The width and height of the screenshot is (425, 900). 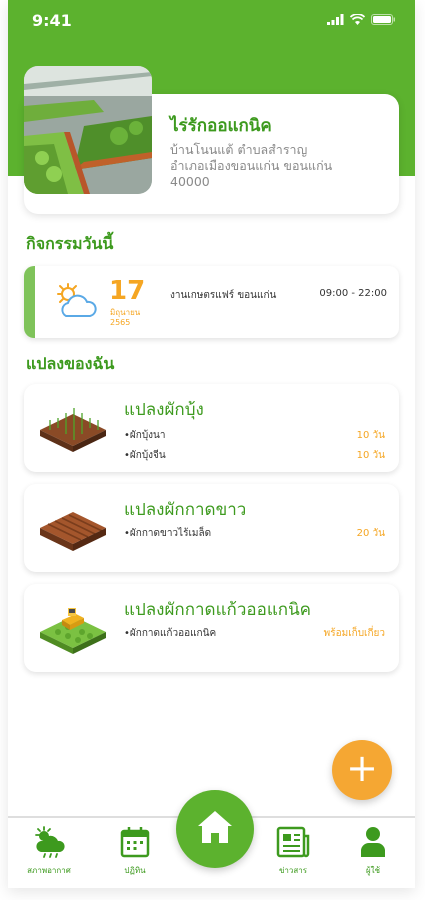 What do you see at coordinates (373, 842) in the screenshot?
I see `user-icon` at bounding box center [373, 842].